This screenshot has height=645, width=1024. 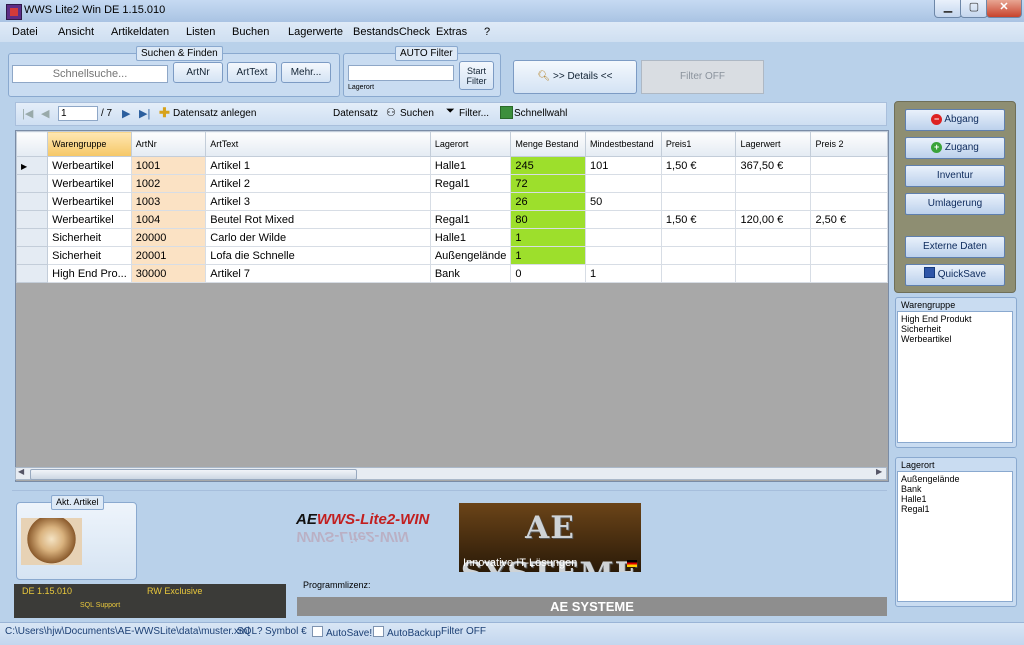 What do you see at coordinates (168, 165) in the screenshot?
I see `table-cell: 1001` at bounding box center [168, 165].